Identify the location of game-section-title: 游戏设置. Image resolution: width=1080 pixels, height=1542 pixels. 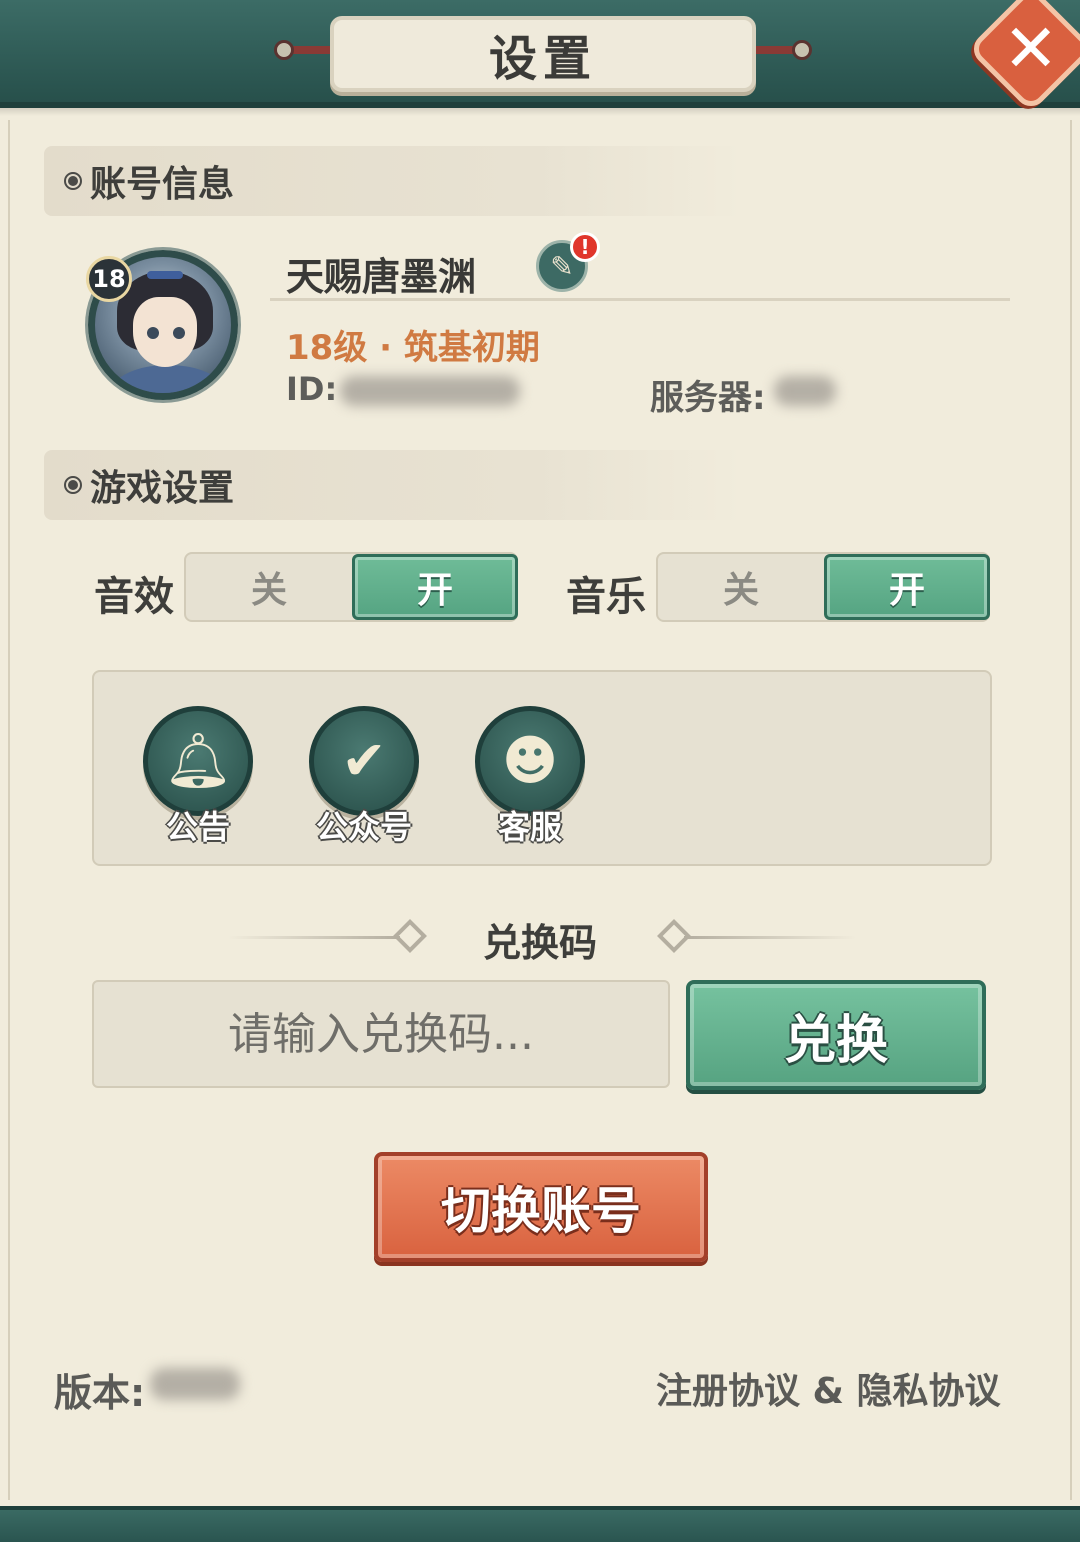
(162, 488).